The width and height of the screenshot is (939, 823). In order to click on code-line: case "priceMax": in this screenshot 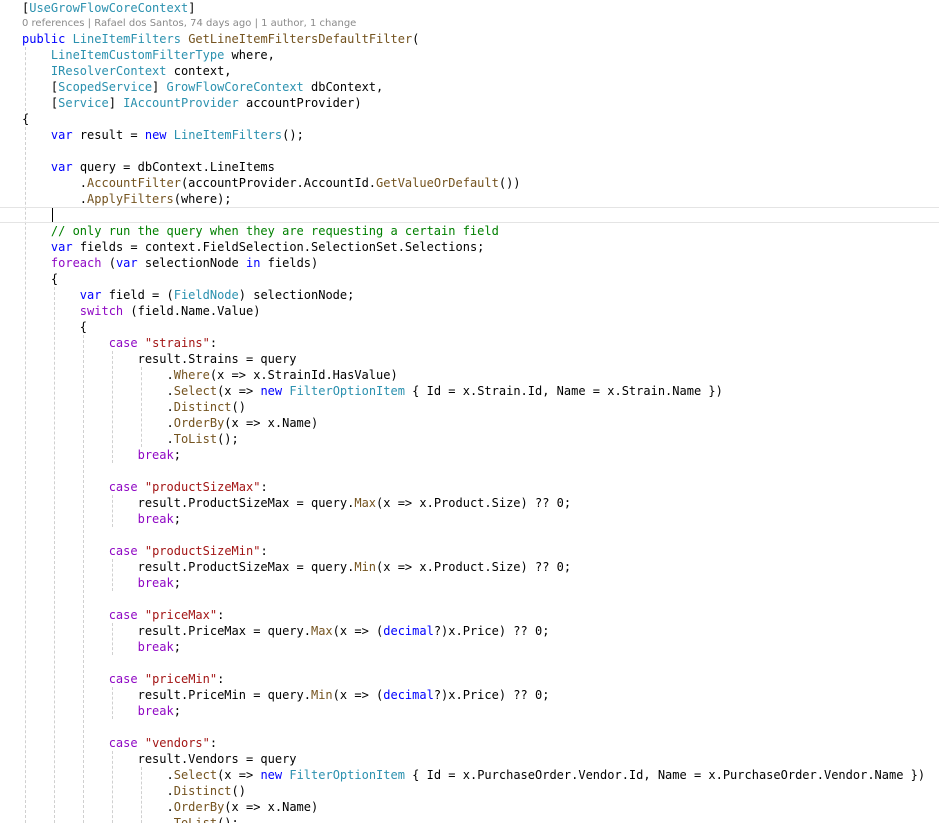, I will do `click(123, 615)`.